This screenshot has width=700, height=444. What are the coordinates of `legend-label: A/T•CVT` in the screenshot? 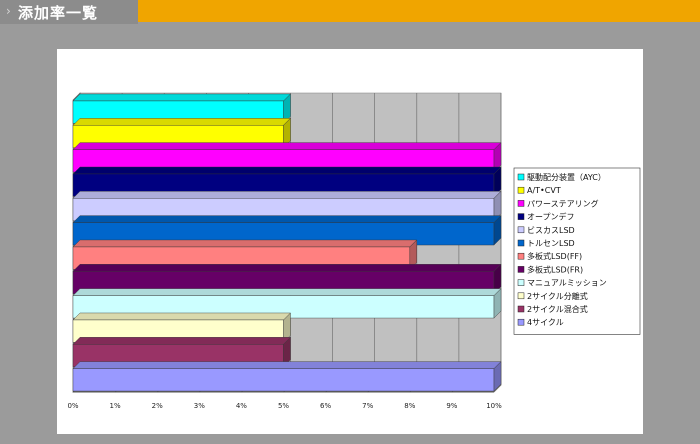 It's located at (544, 190).